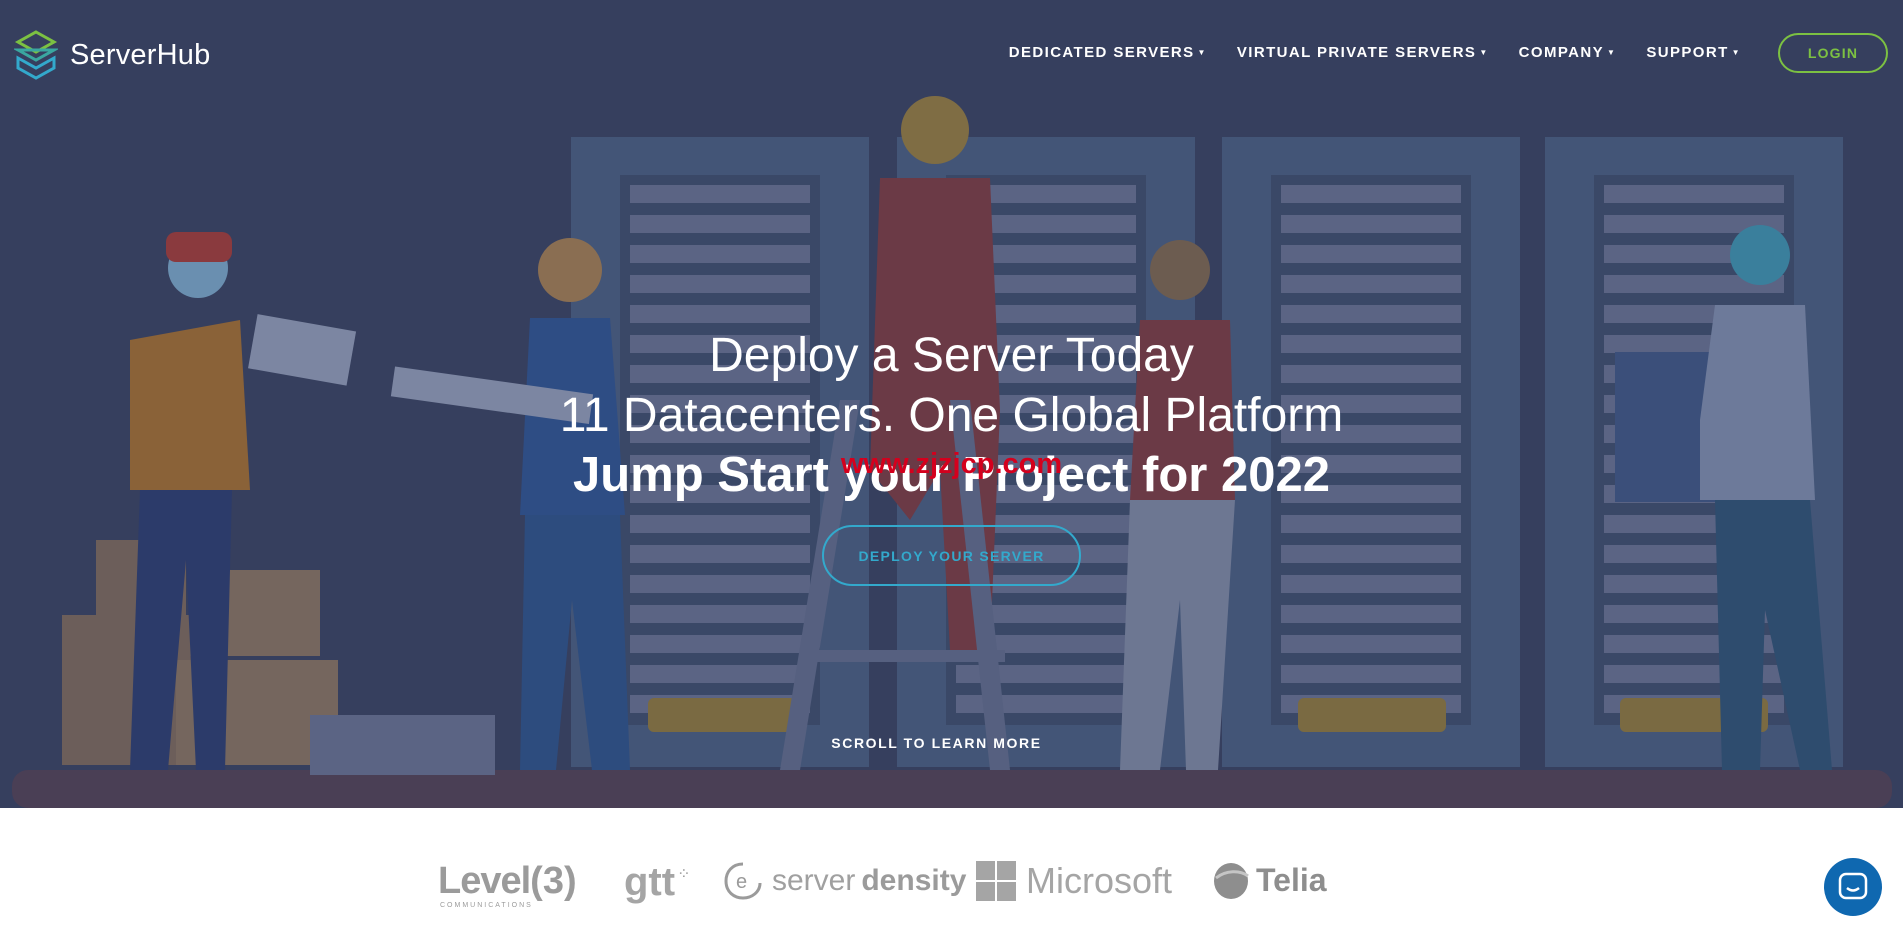 This screenshot has width=1903, height=937. I want to click on partner-microsoft-logo: Microsoft, so click(1074, 881).